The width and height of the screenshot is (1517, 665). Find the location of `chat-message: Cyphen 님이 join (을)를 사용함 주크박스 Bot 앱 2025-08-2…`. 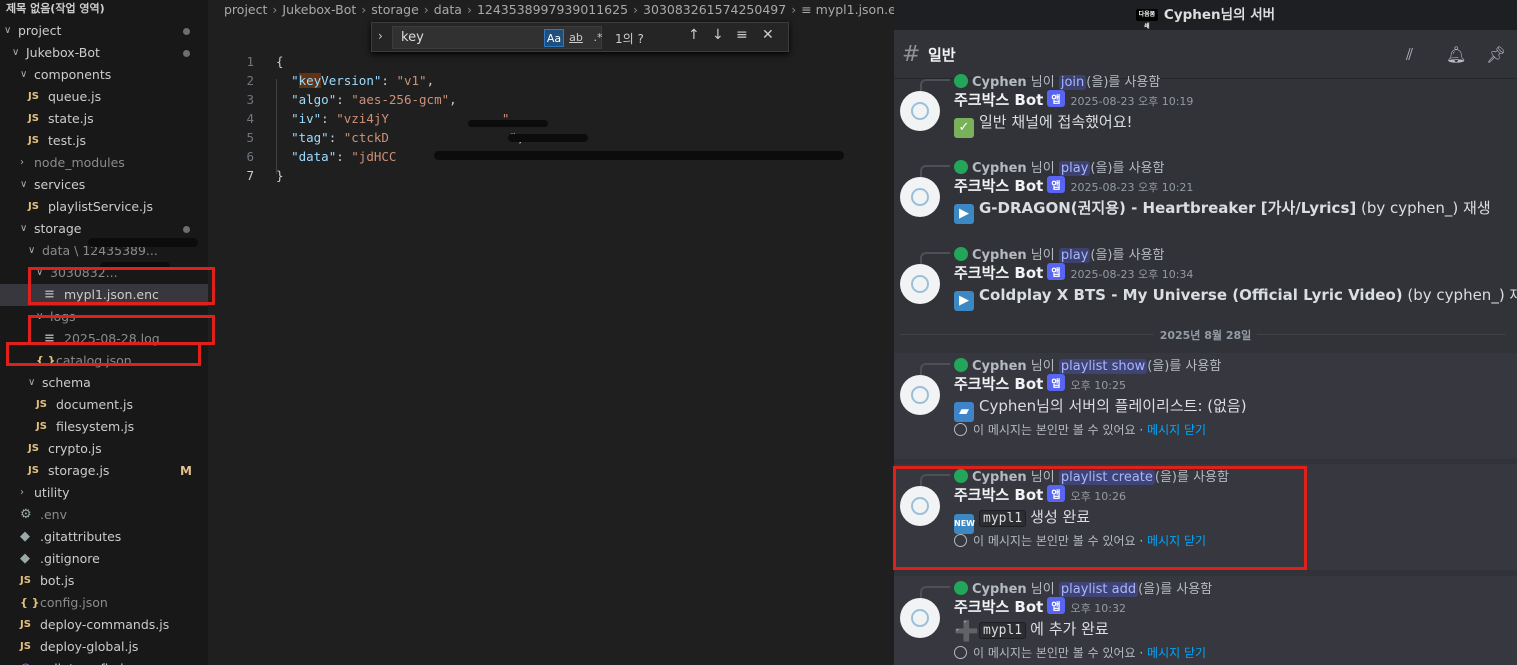

chat-message: Cyphen 님이 join (을)를 사용함 주크박스 Bot 앱 2025-08-2… is located at coordinates (1205, 112).